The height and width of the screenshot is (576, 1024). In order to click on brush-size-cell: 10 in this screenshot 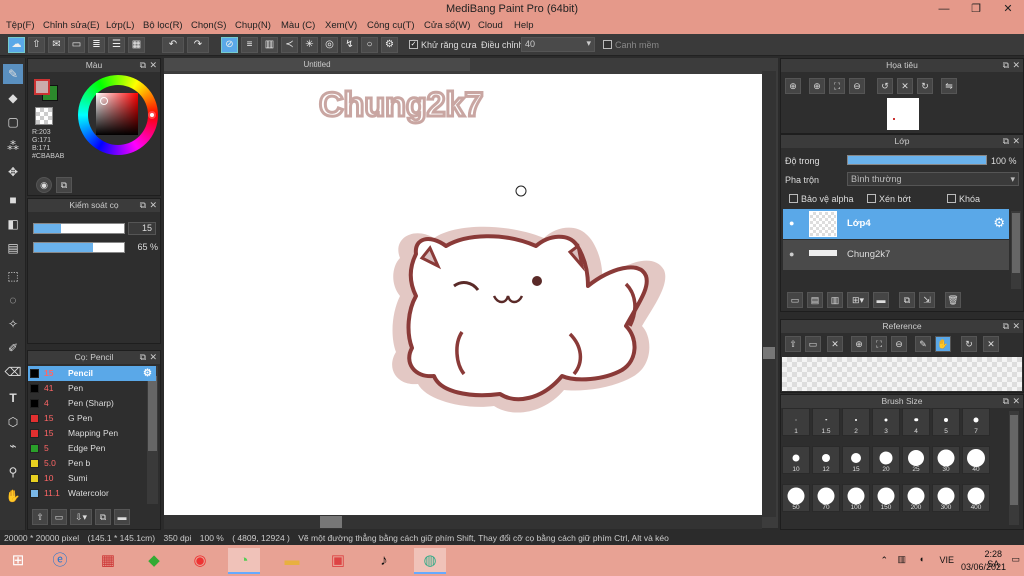, I will do `click(796, 460)`.